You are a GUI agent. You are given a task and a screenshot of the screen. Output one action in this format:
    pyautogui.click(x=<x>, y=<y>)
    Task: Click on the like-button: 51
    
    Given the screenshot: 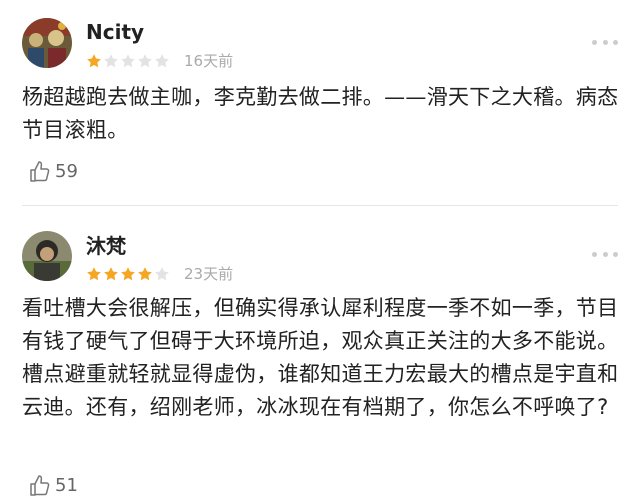 What is the action you would take?
    pyautogui.click(x=53, y=486)
    